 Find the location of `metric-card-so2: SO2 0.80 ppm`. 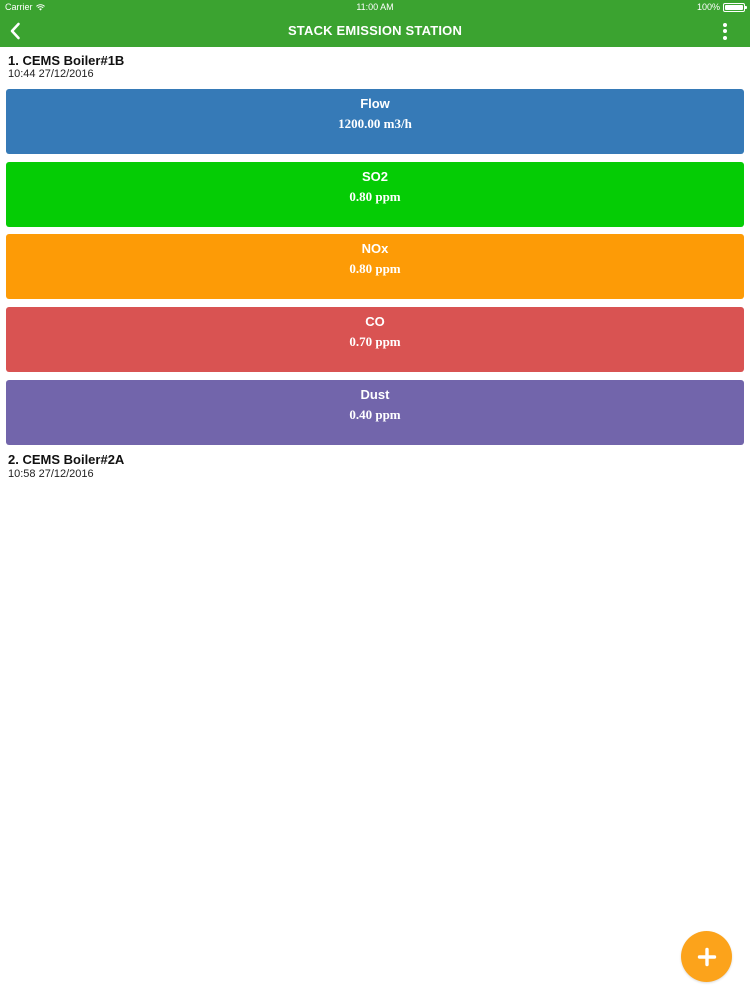

metric-card-so2: SO2 0.80 ppm is located at coordinates (375, 194).